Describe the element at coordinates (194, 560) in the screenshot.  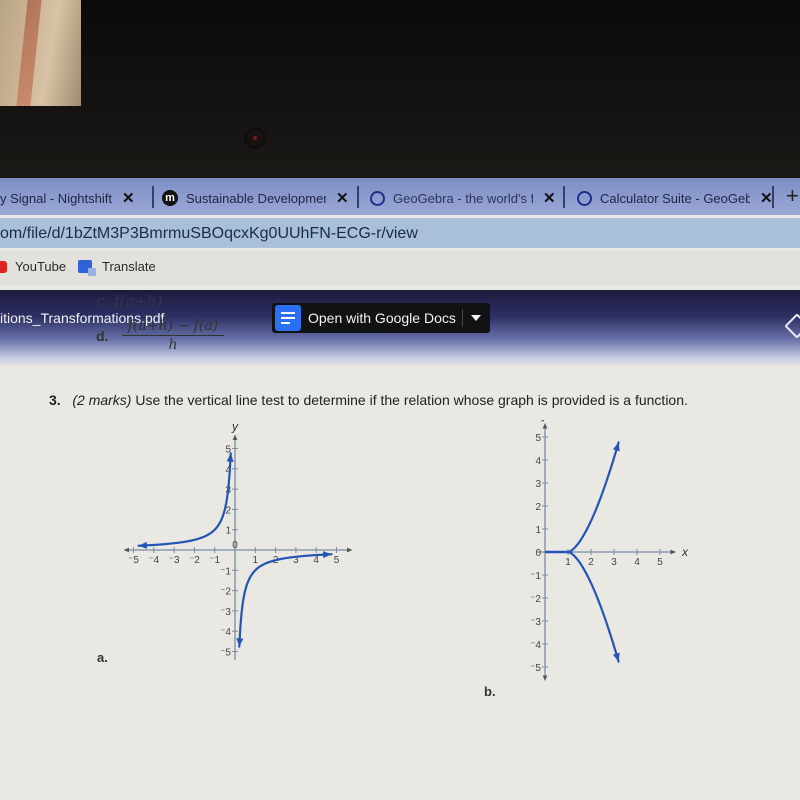
I see `x-tick-label: ⁻2` at that location.